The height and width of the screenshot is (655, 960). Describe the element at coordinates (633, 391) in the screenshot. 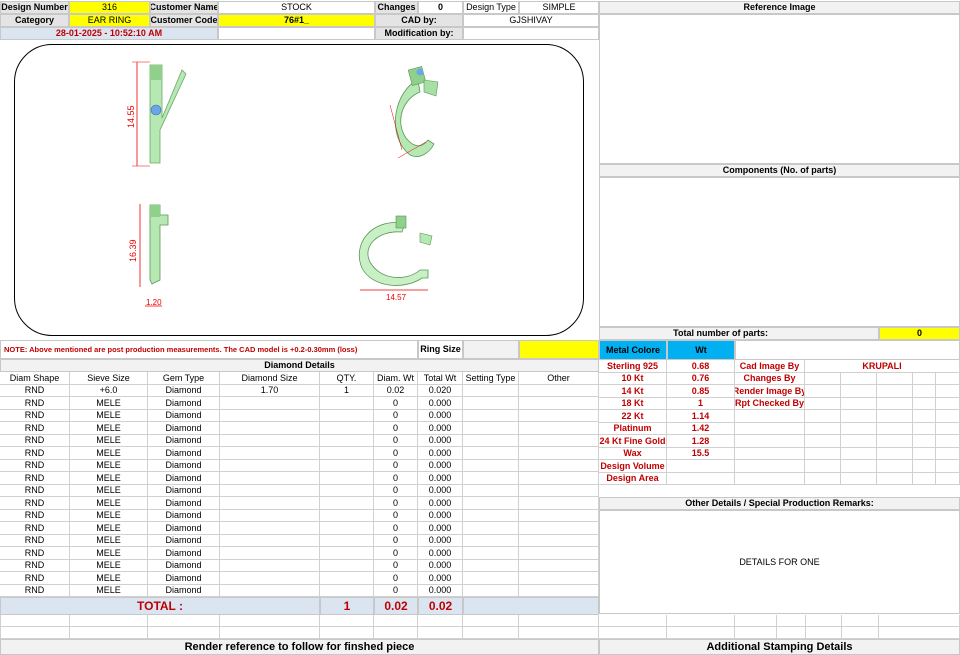

I see `metal-cell: 14 Kt` at that location.